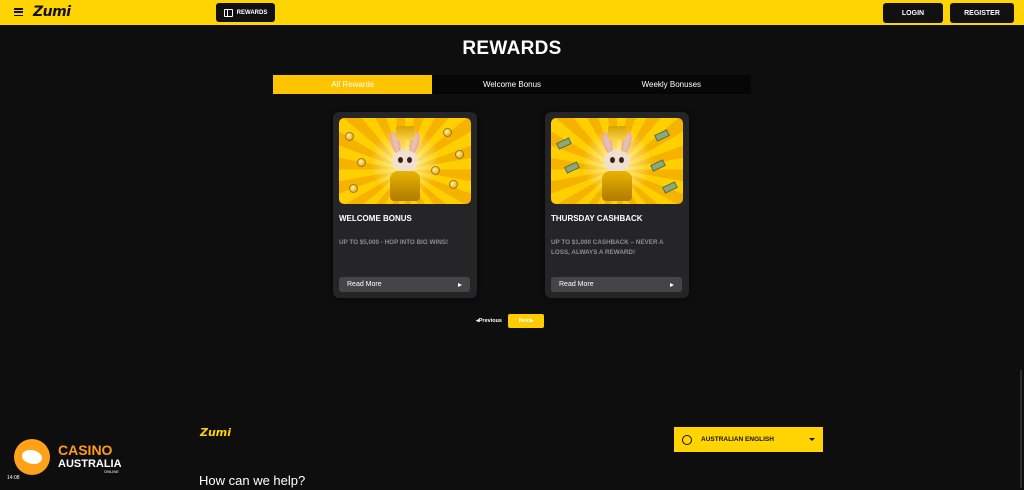  I want to click on gift-icon, so click(228, 12).